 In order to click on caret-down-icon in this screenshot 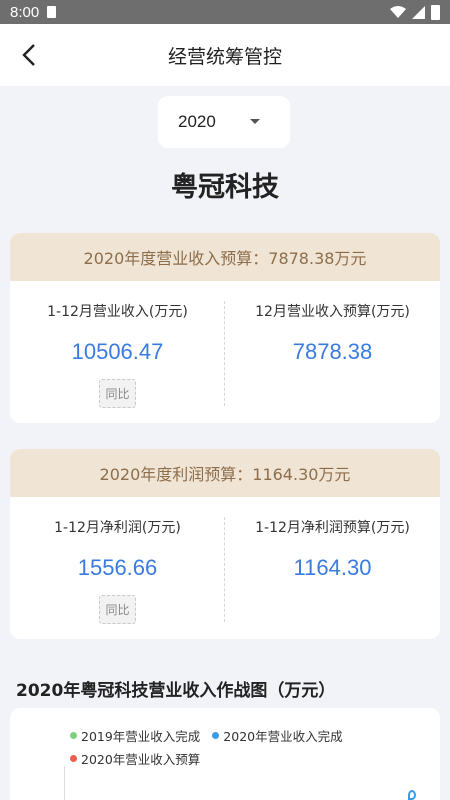, I will do `click(255, 121)`.